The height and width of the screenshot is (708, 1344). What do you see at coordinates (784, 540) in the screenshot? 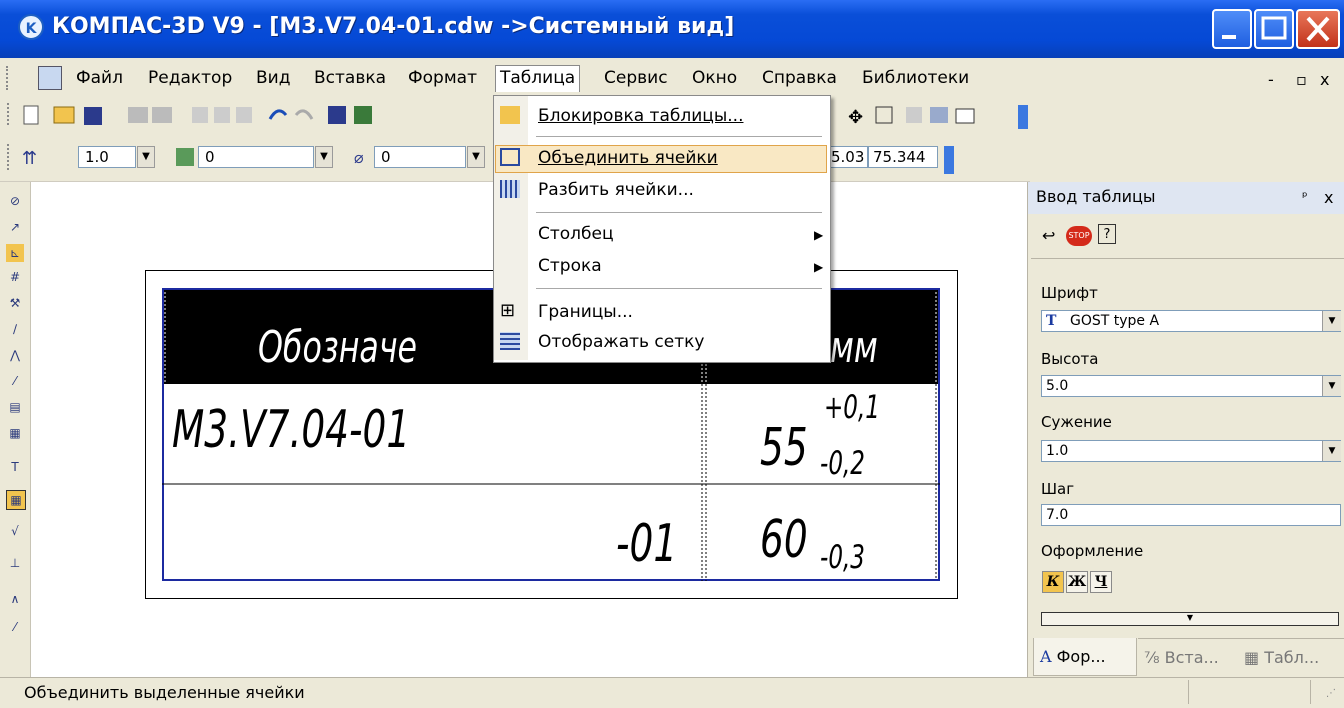
I see `cell-size-base-2: 60` at bounding box center [784, 540].